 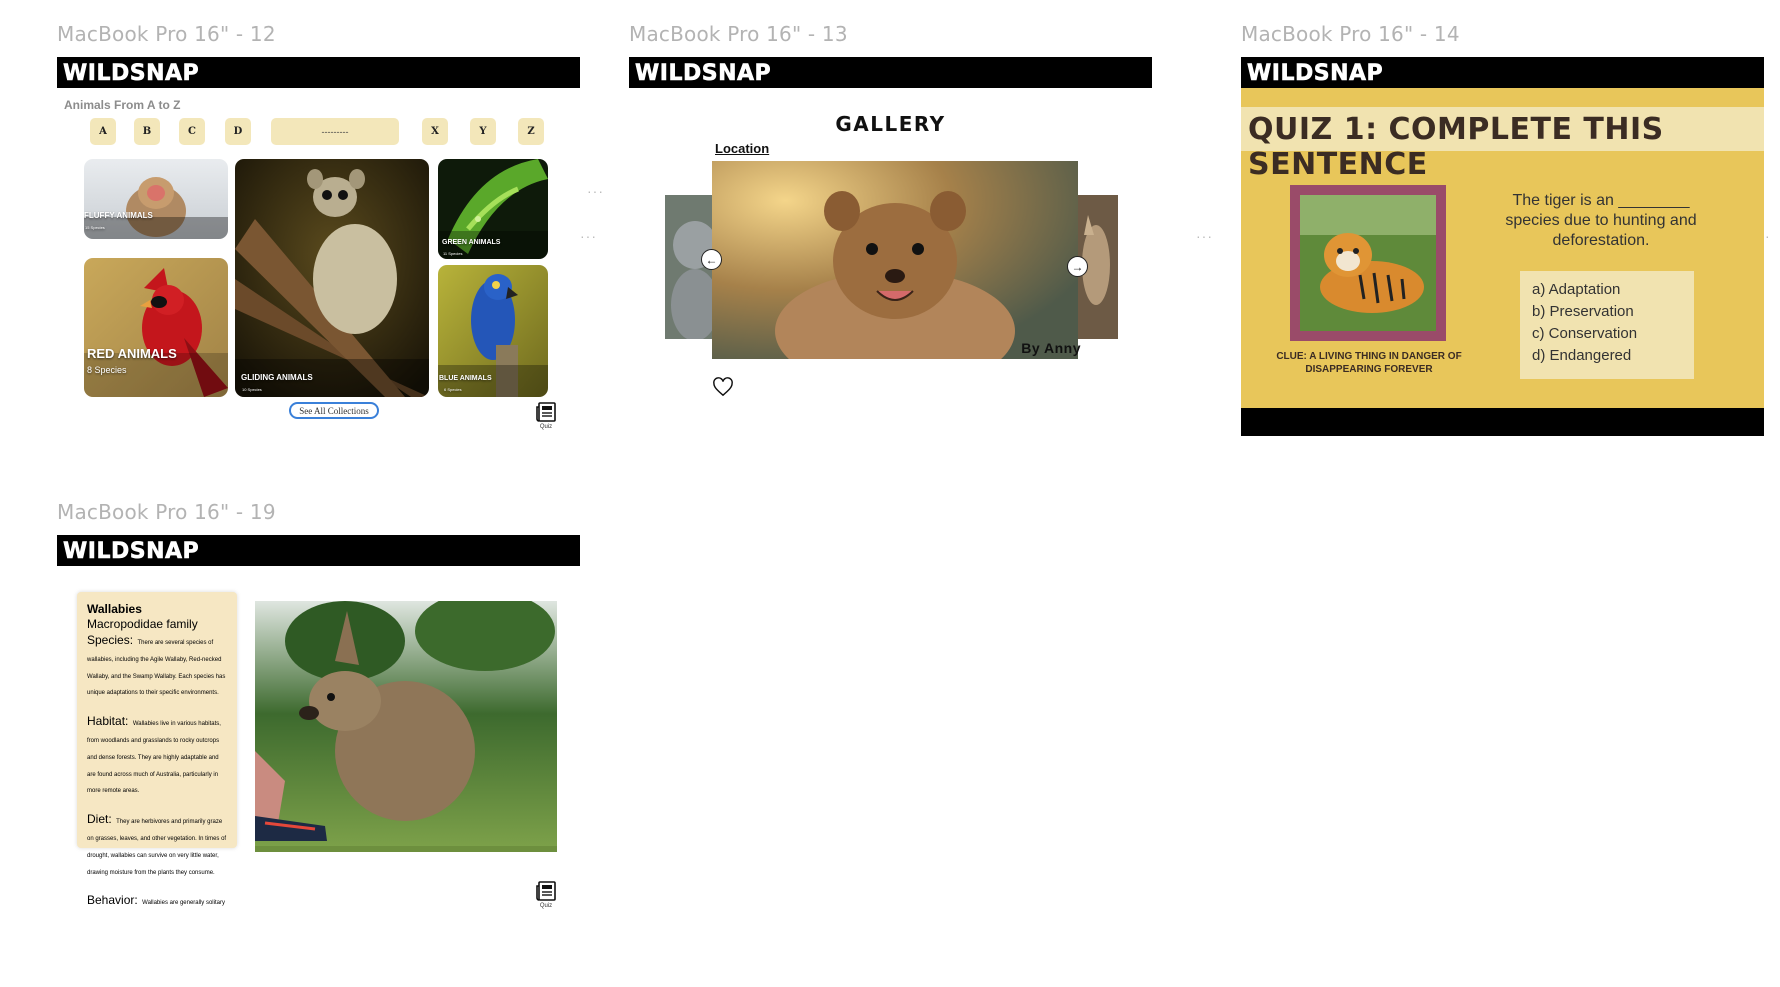 I want to click on letter-search-field: ---------, so click(x=335, y=131).